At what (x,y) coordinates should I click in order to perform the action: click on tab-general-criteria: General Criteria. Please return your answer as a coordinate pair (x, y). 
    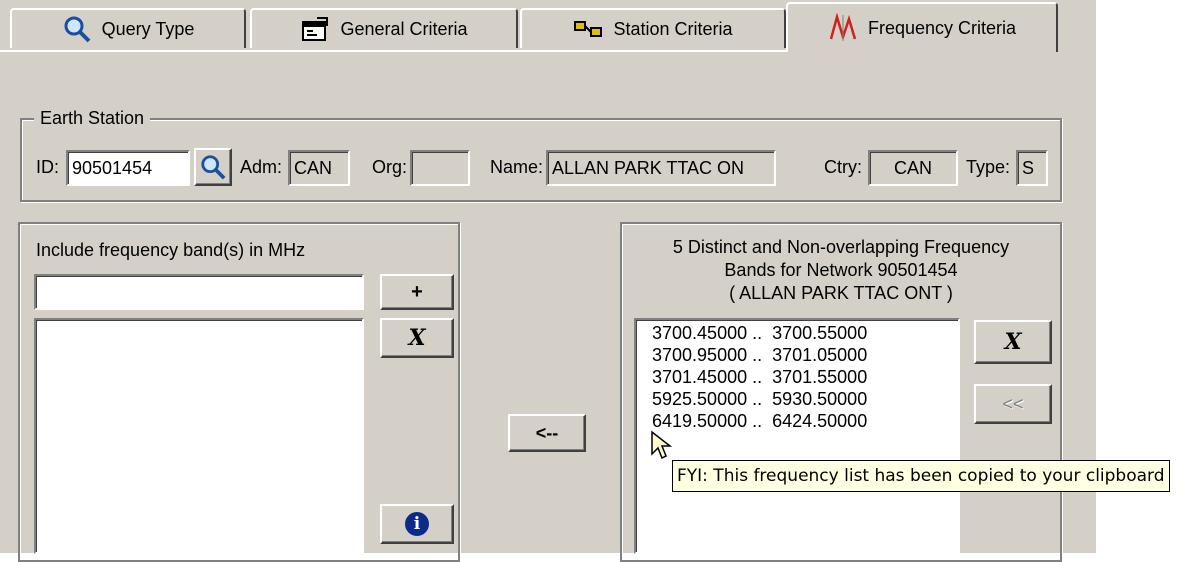
    Looking at the image, I should click on (384, 28).